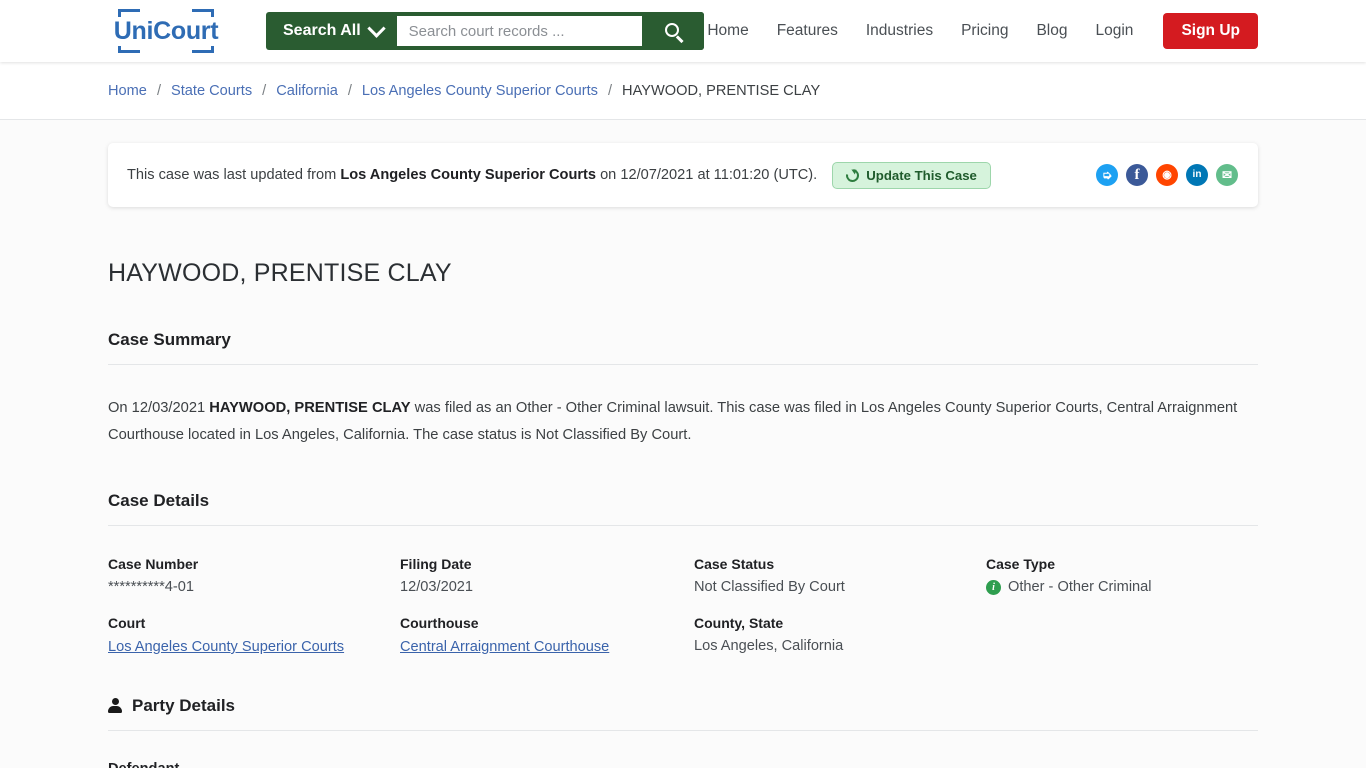 The height and width of the screenshot is (768, 1366). What do you see at coordinates (1107, 175) in the screenshot?
I see `twitter-icon: ➭` at bounding box center [1107, 175].